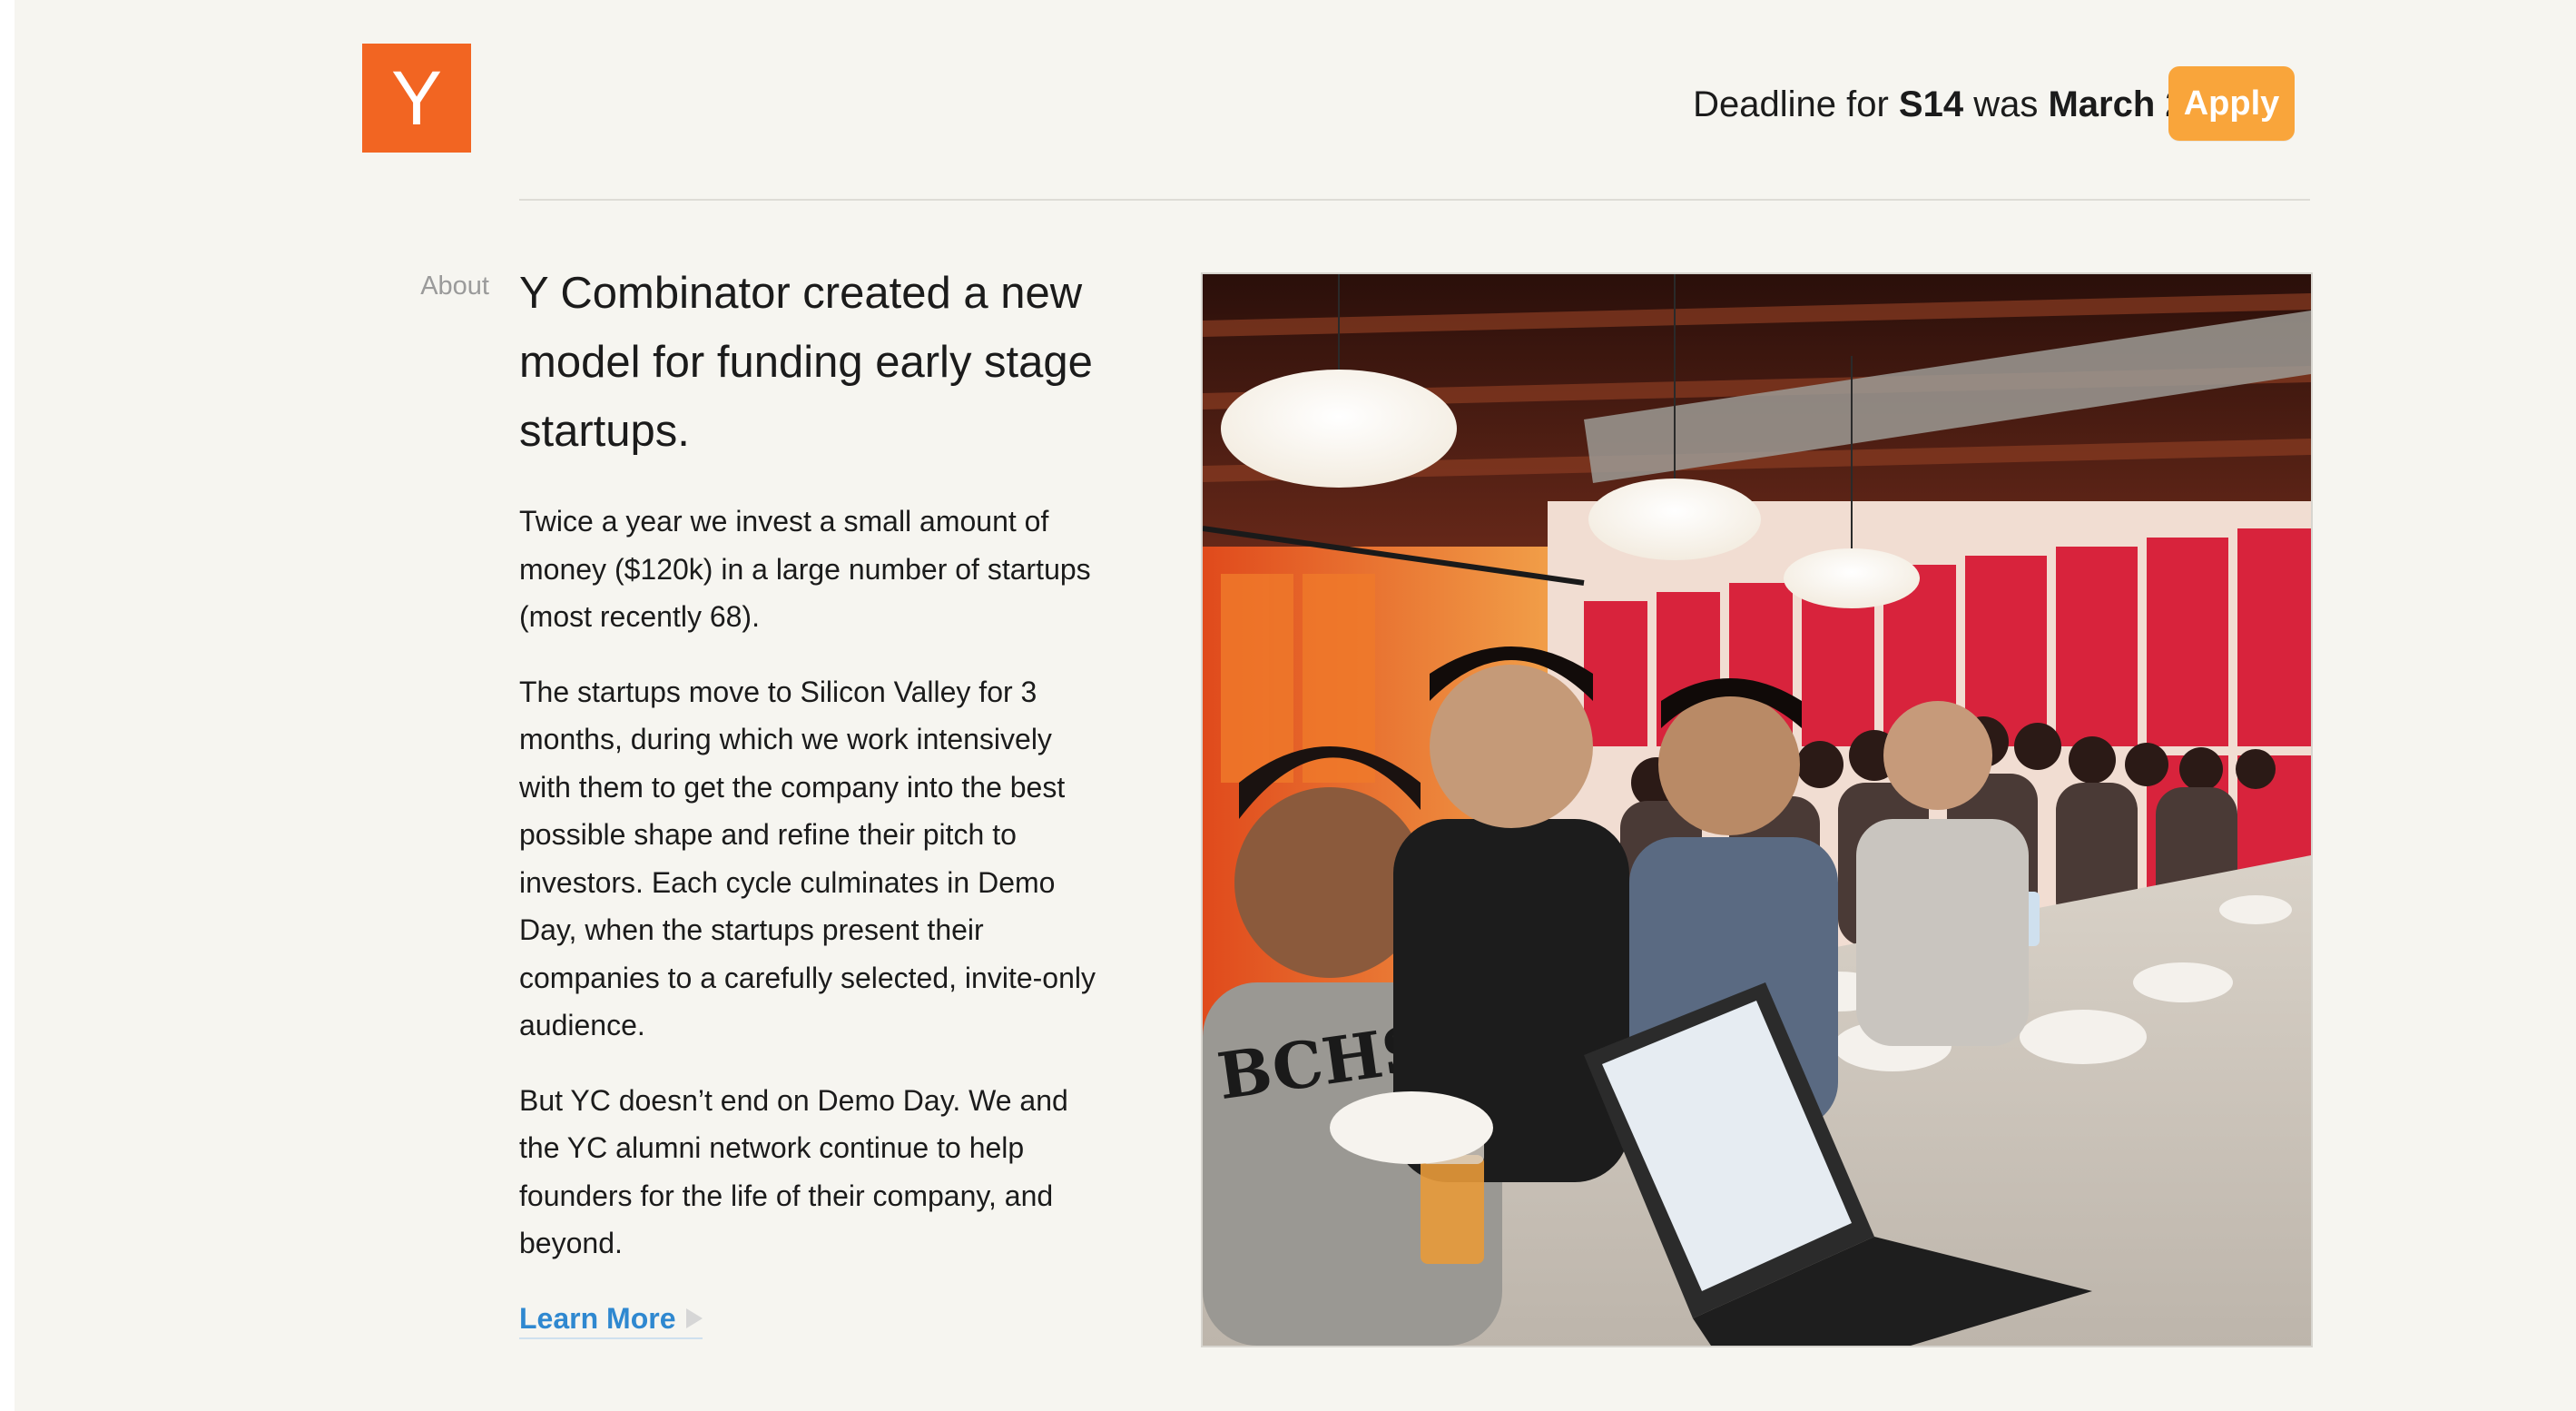 Image resolution: width=2576 pixels, height=1411 pixels. I want to click on deadline-mid: was, so click(2006, 104).